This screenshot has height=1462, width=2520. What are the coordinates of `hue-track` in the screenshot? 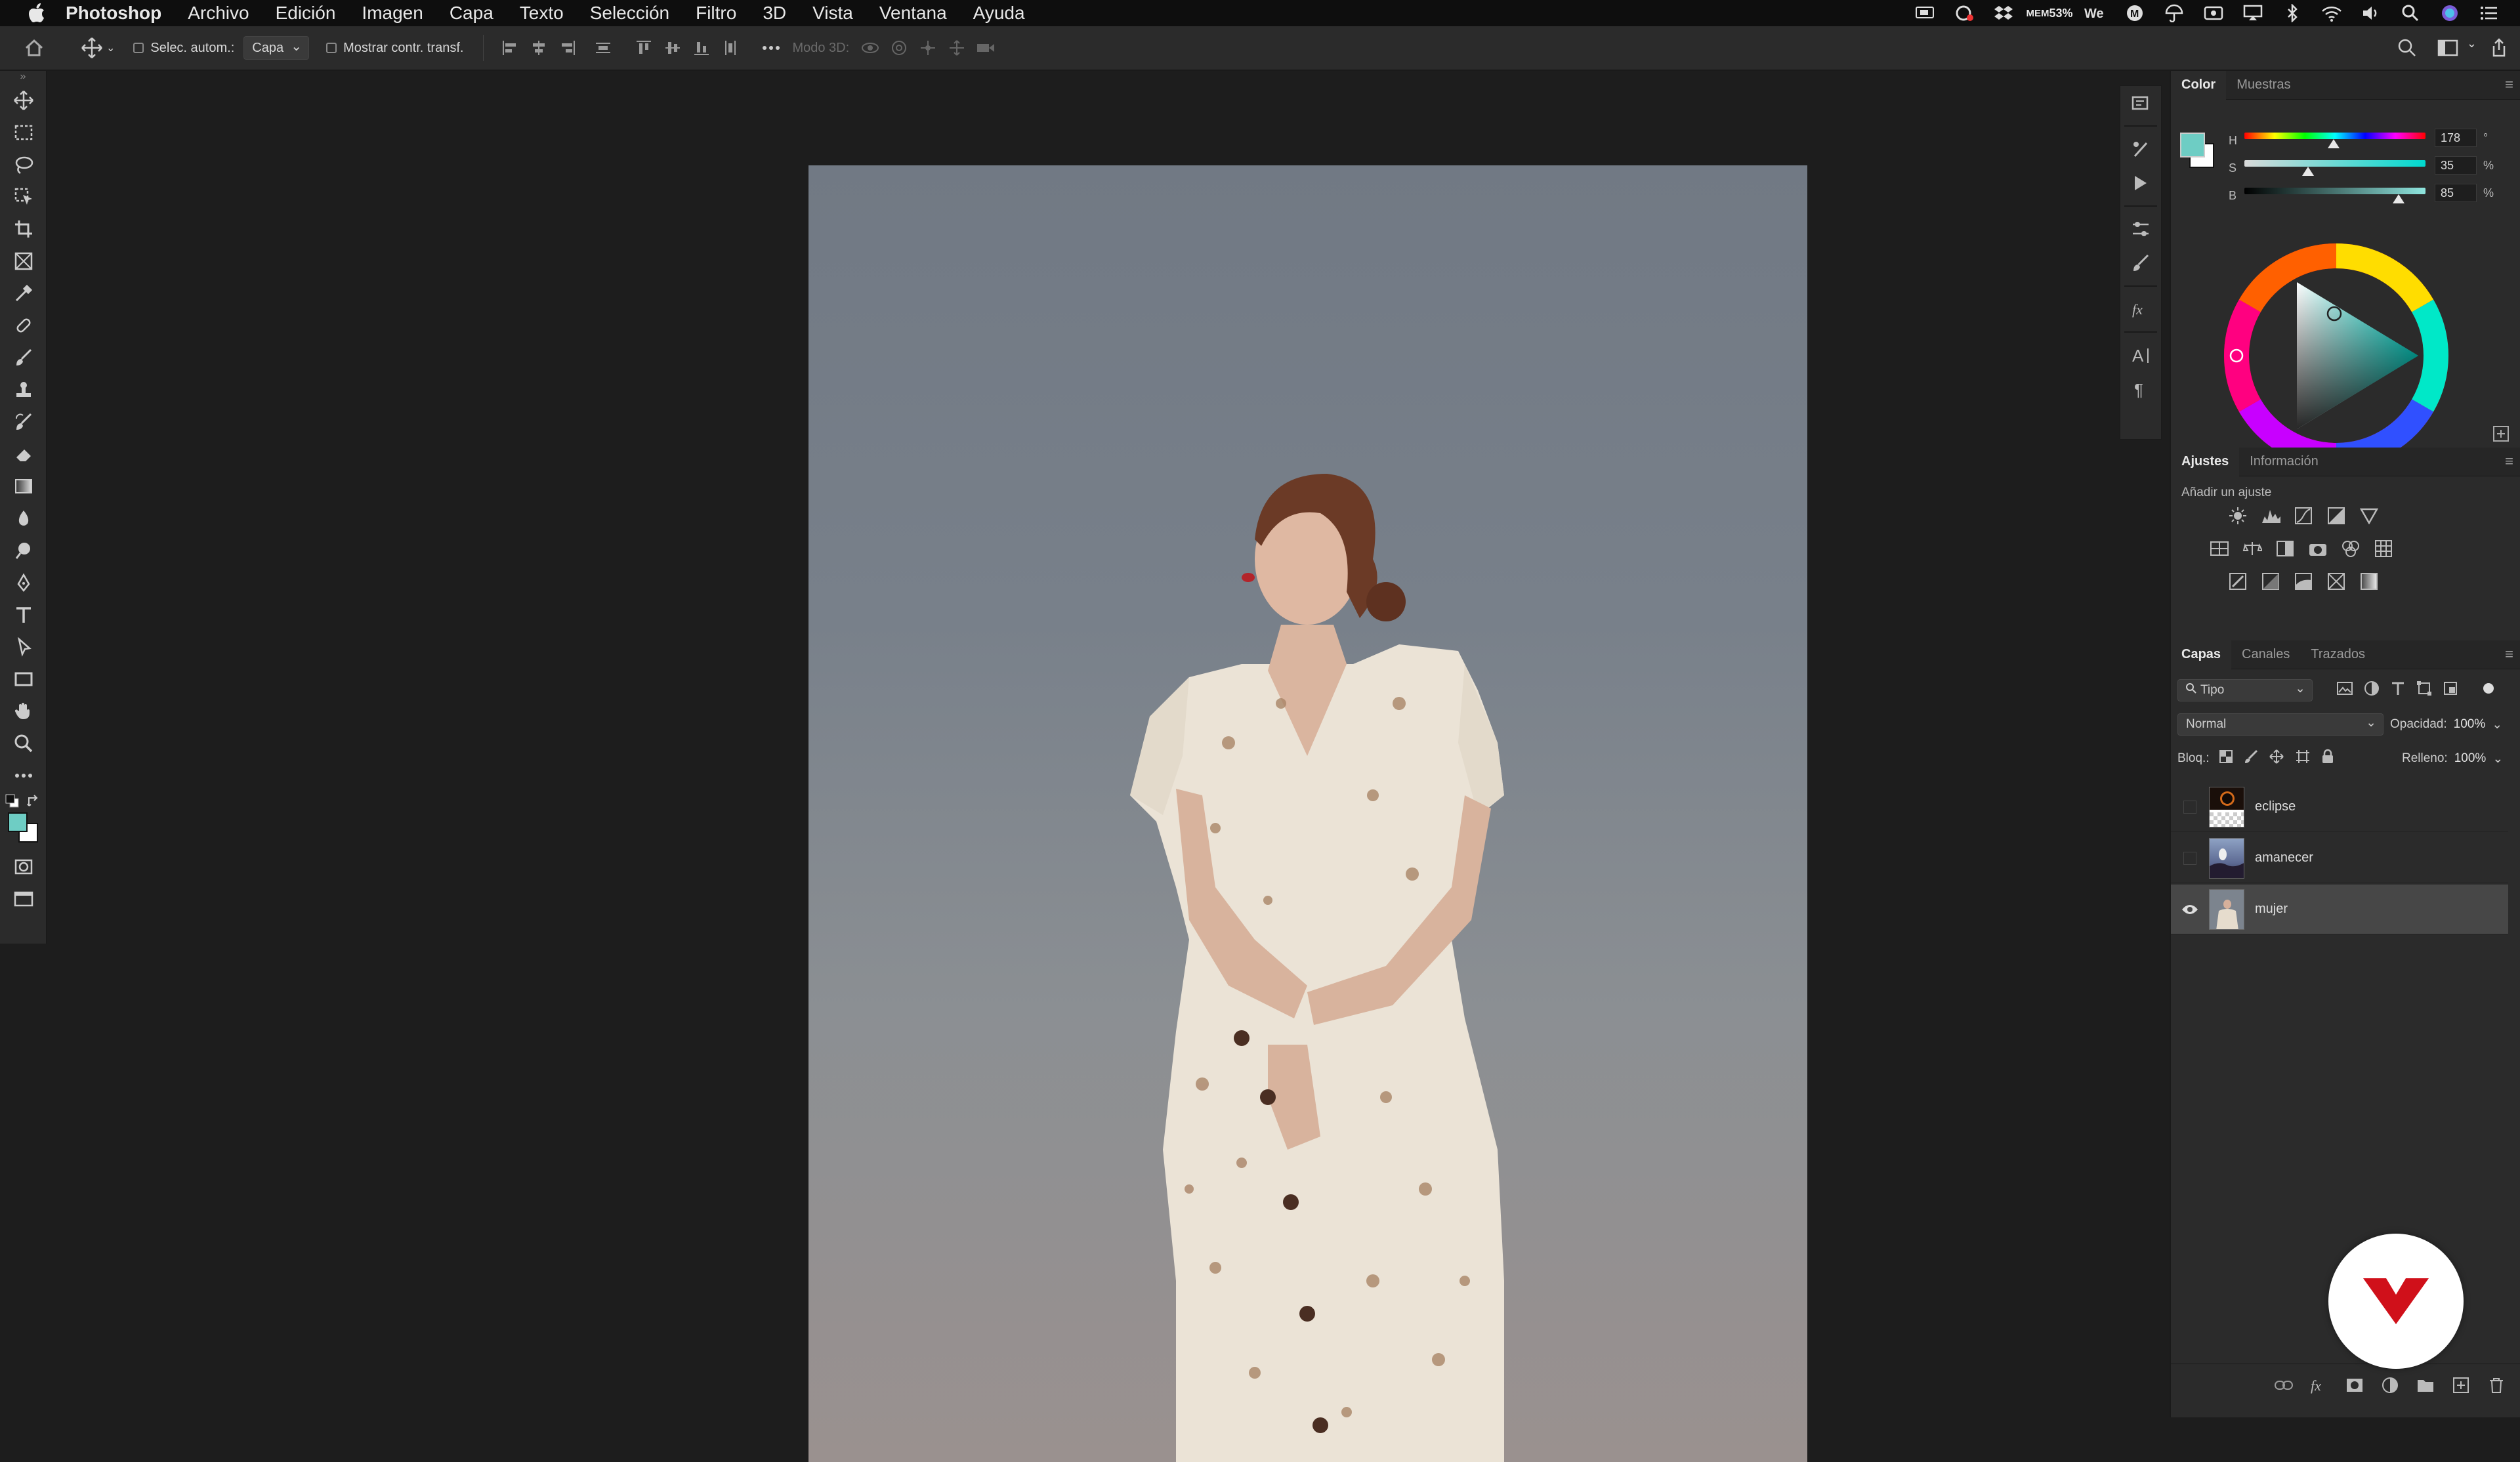 It's located at (2335, 136).